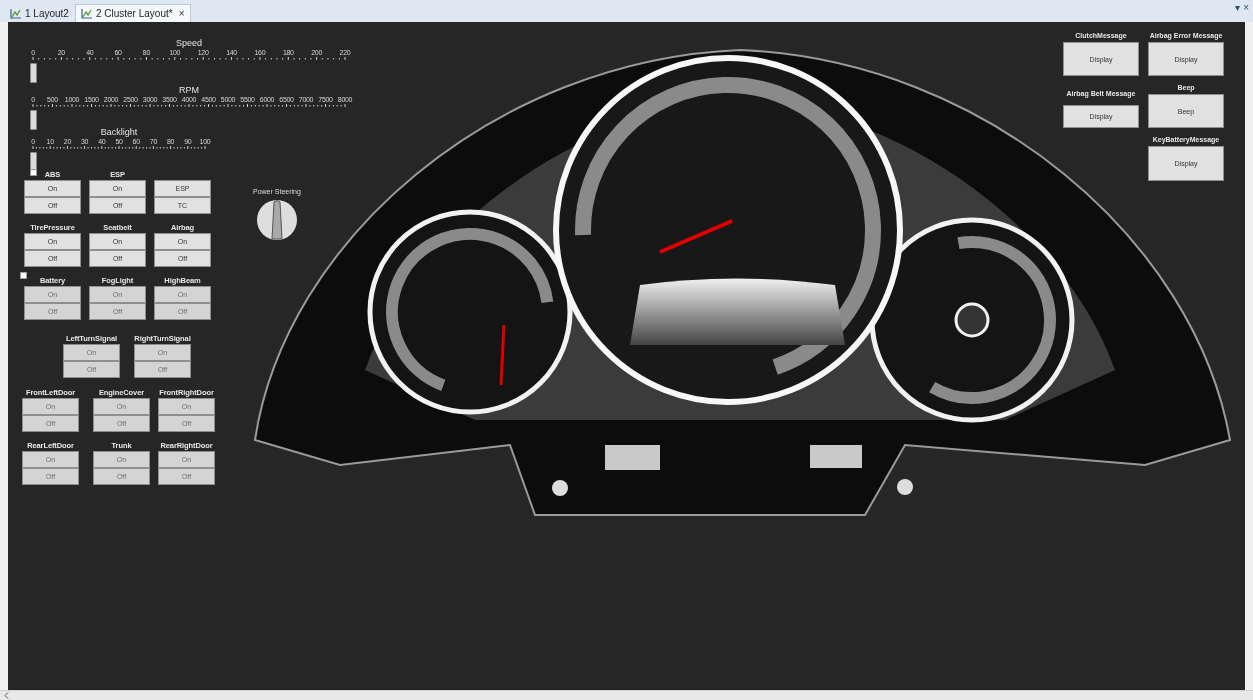 Image resolution: width=1253 pixels, height=700 pixels. I want to click on slider-label: Backlight, so click(119, 132).